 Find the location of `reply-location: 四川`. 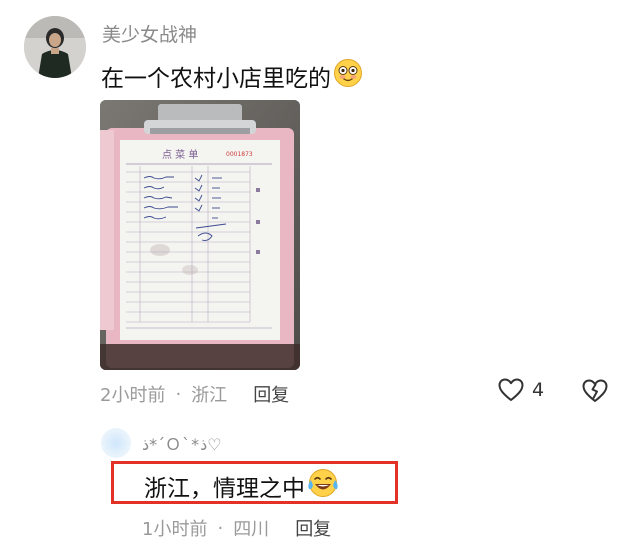

reply-location: 四川 is located at coordinates (251, 529).